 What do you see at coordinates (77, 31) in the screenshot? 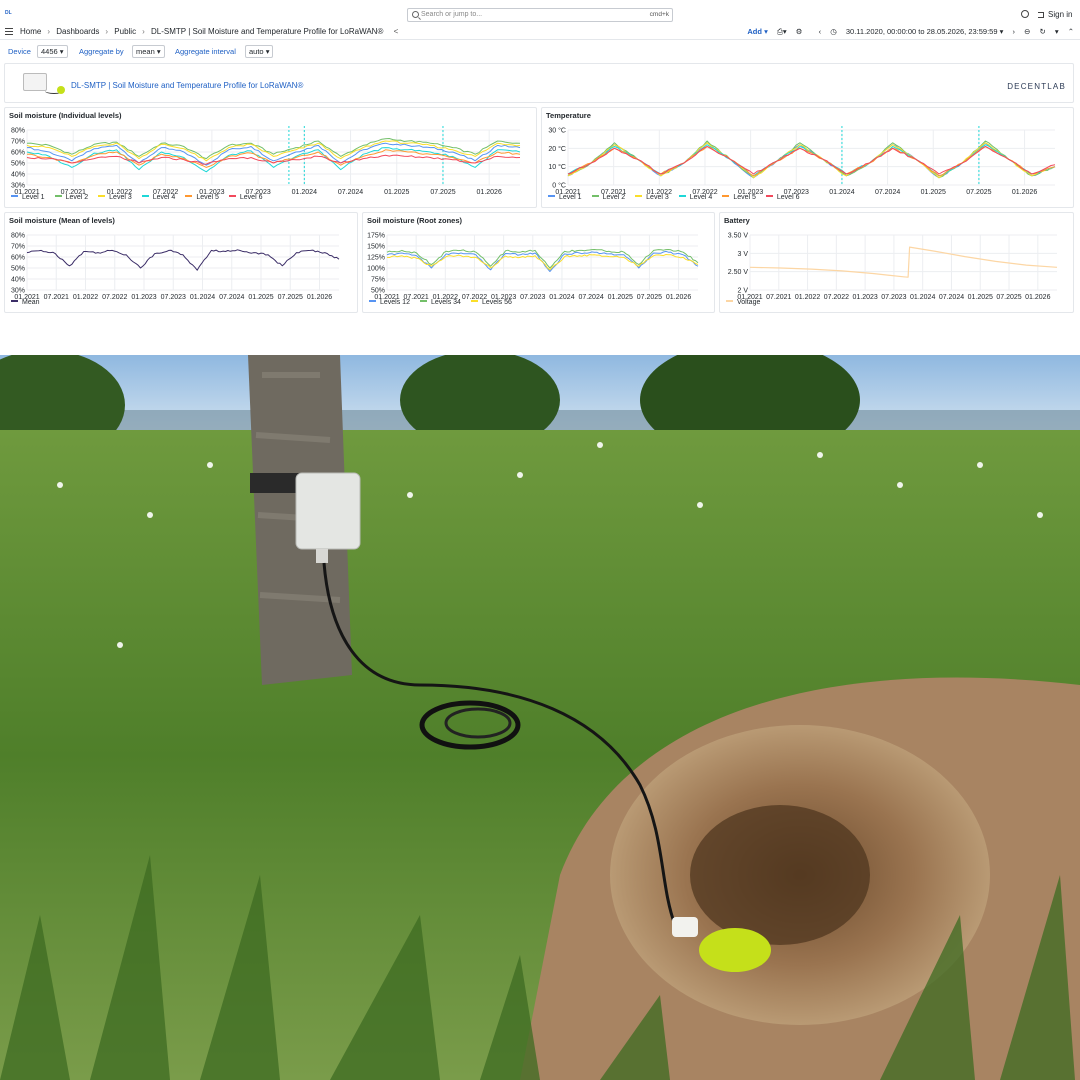
I see `breadcrumb-dashboards: Dashboards` at bounding box center [77, 31].